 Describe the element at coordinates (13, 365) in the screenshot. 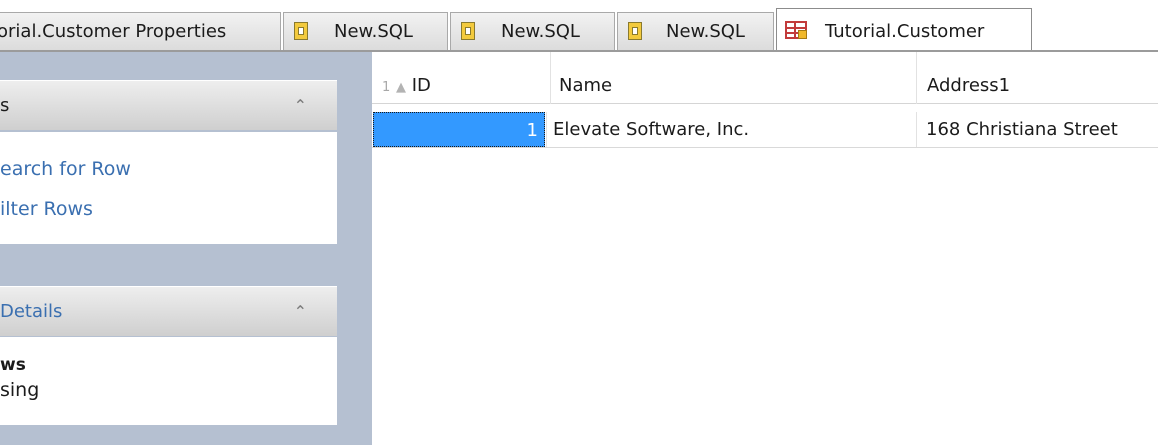

I see `details-line-rows: ws` at that location.